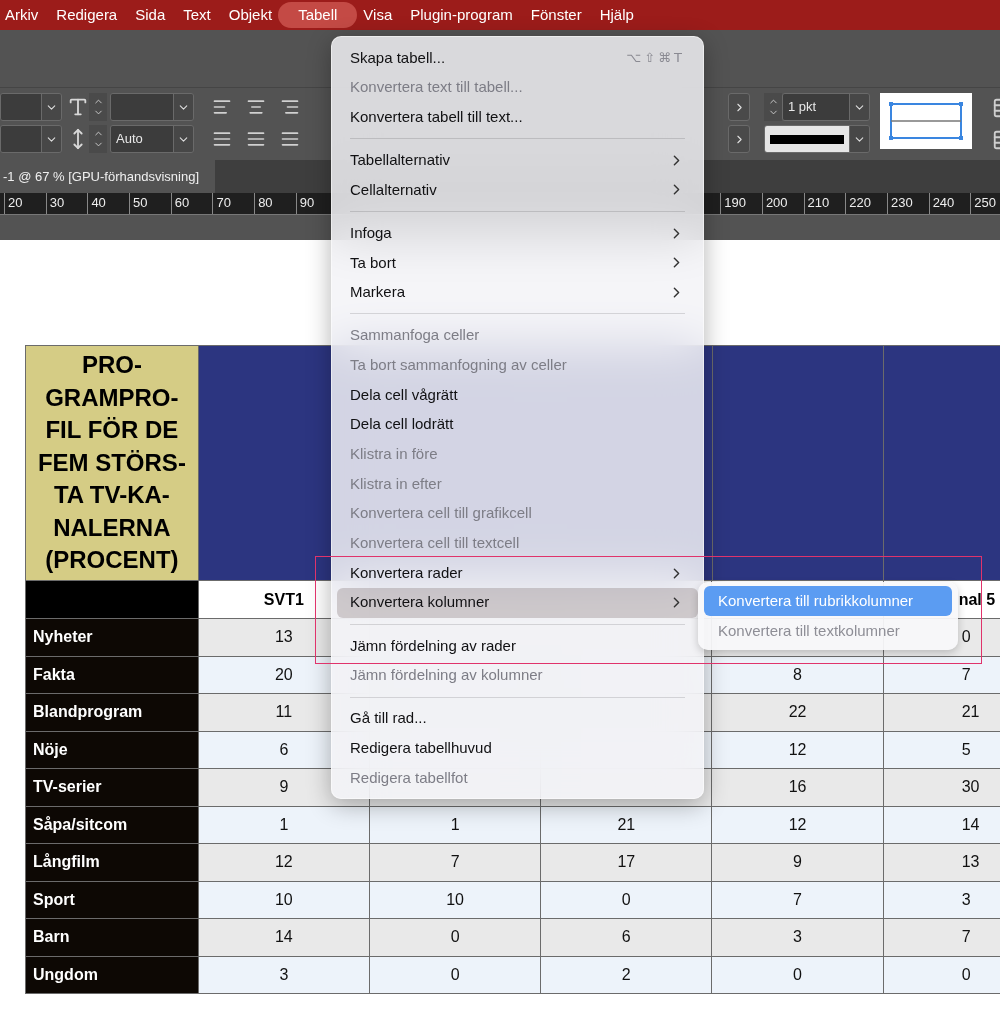 The width and height of the screenshot is (1000, 1009). Describe the element at coordinates (98, 202) in the screenshot. I see `ruler-label: 40` at that location.